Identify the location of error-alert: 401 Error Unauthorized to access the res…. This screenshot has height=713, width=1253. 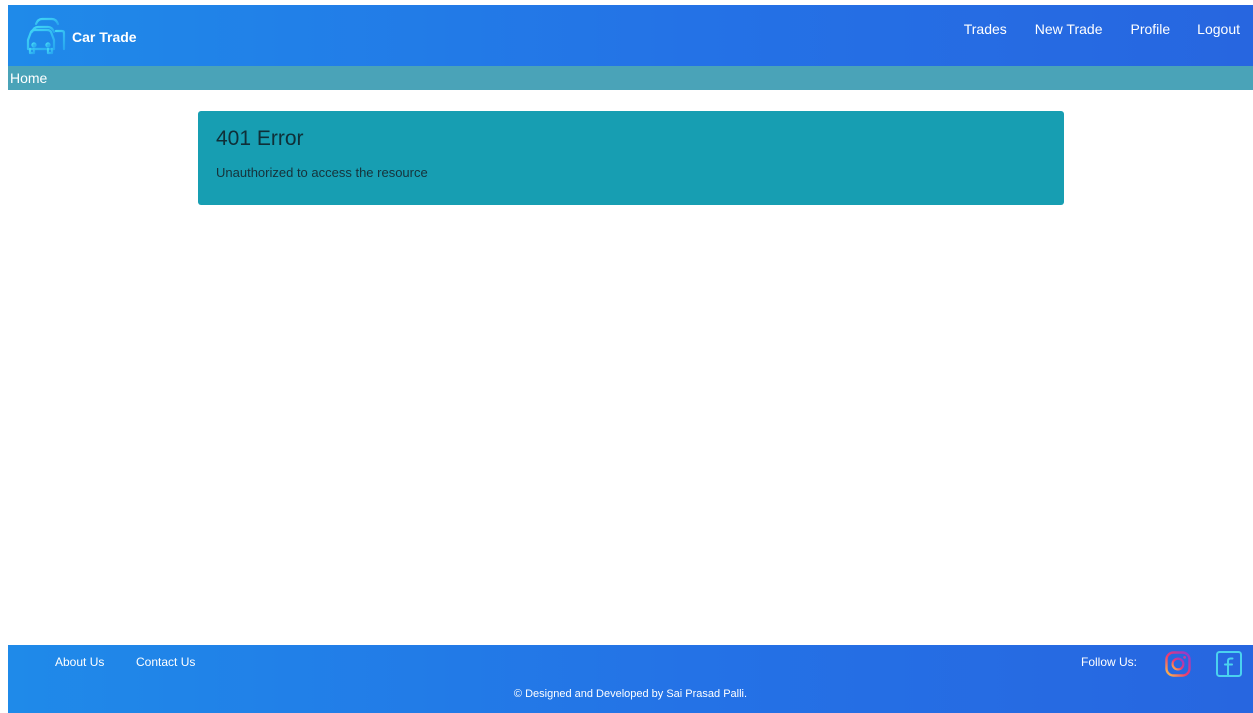
(631, 158).